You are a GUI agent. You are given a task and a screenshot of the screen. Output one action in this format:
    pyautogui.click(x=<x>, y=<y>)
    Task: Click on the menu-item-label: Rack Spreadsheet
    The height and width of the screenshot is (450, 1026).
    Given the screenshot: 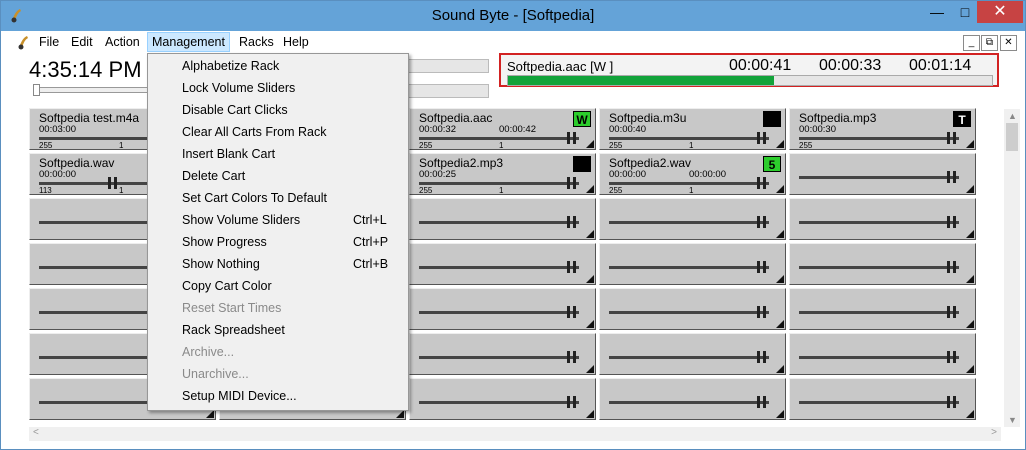 What is the action you would take?
    pyautogui.click(x=233, y=330)
    